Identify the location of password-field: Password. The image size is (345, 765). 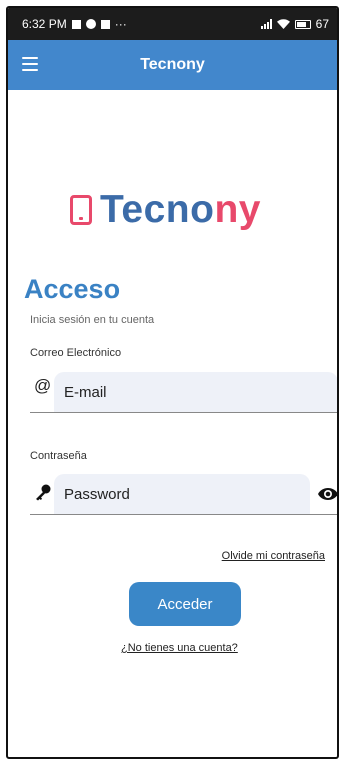
(184, 494).